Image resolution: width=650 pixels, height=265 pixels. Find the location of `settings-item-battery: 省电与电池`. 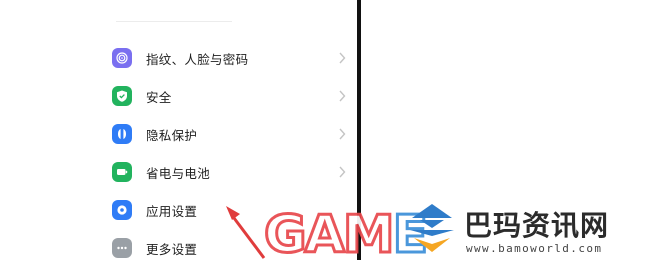

settings-item-battery: 省电与电池 is located at coordinates (232, 172).